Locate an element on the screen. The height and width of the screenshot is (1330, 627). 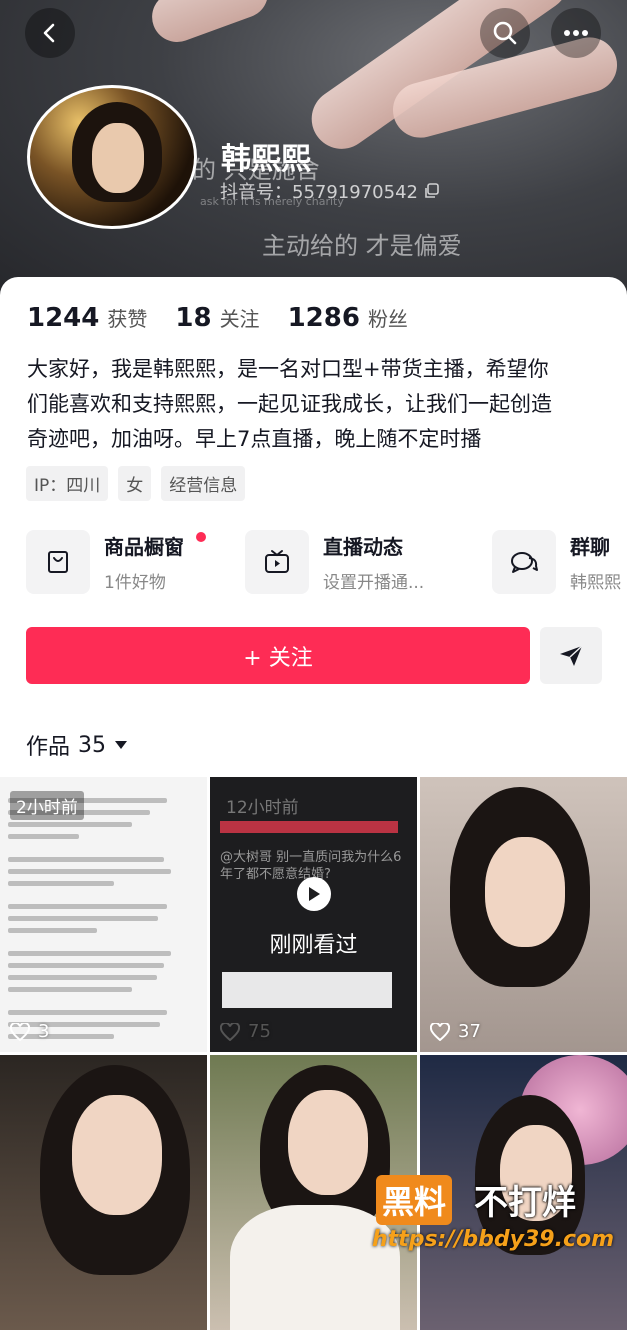
profile-name: 韩熙熙 is located at coordinates (266, 159).